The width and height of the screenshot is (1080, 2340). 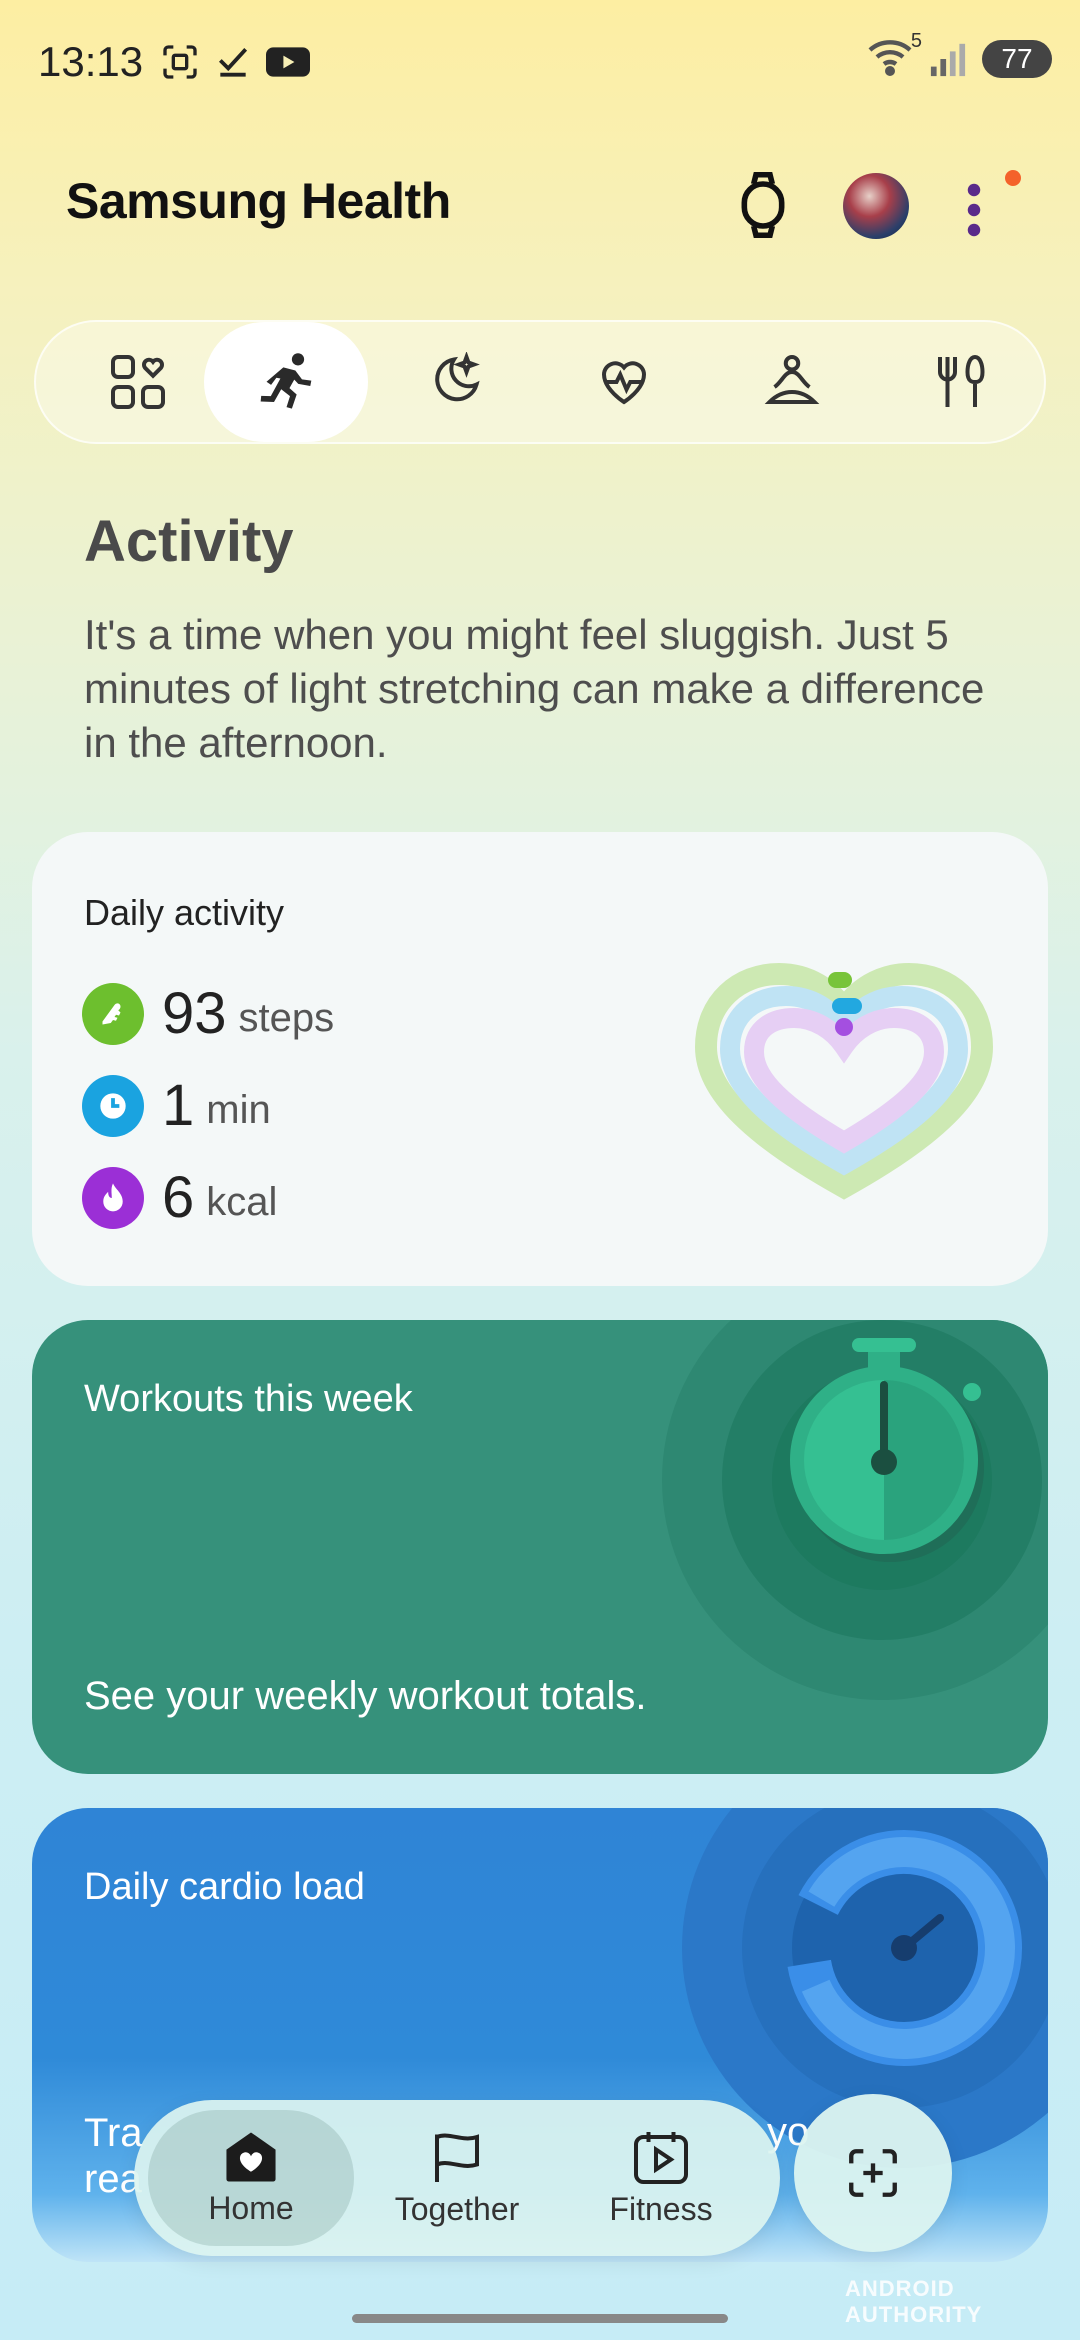 What do you see at coordinates (540, 2318) in the screenshot?
I see `home-indicator` at bounding box center [540, 2318].